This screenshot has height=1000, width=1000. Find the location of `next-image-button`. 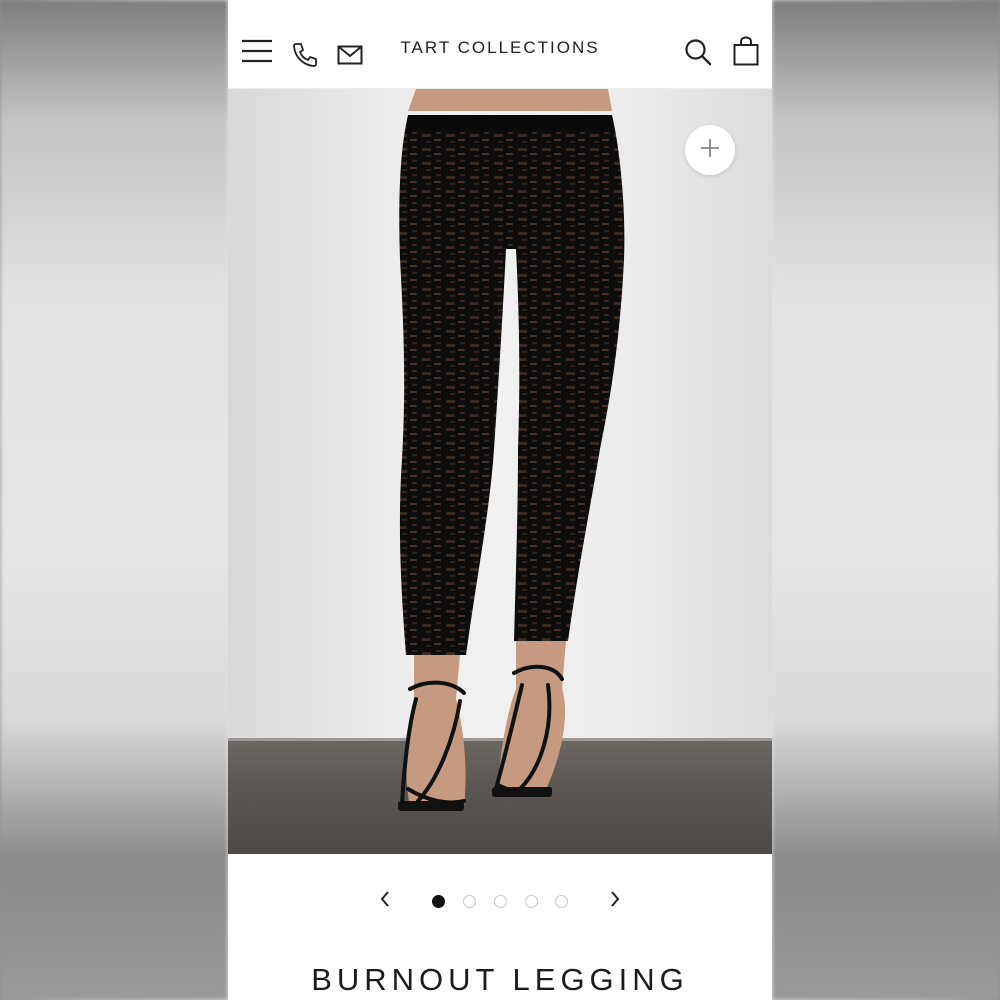

next-image-button is located at coordinates (615, 901).